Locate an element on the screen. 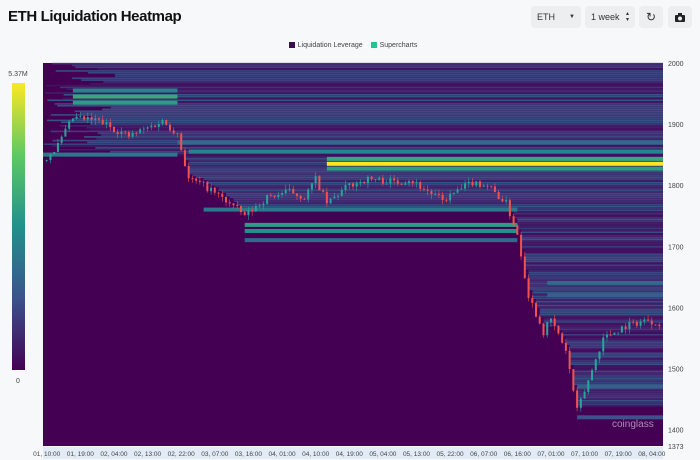  x-tick-label: 01, 10:00 is located at coordinates (46, 454).